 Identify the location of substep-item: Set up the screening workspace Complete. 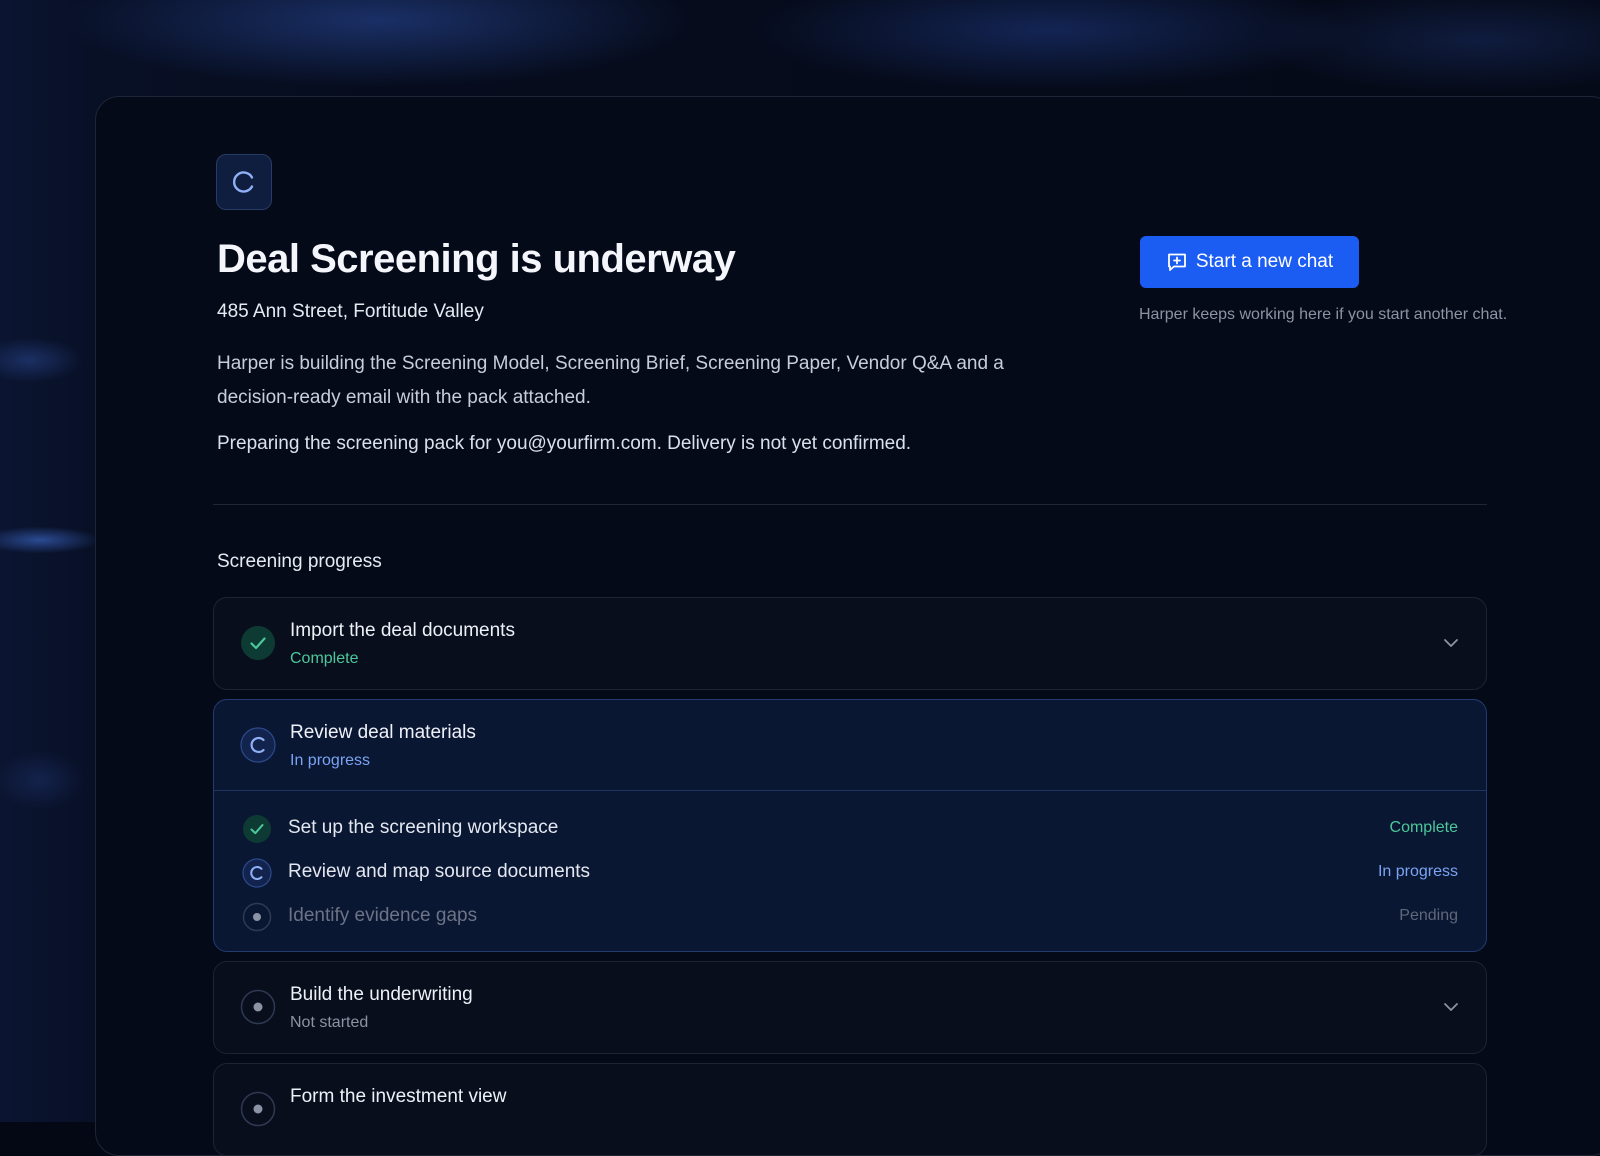
(850, 829).